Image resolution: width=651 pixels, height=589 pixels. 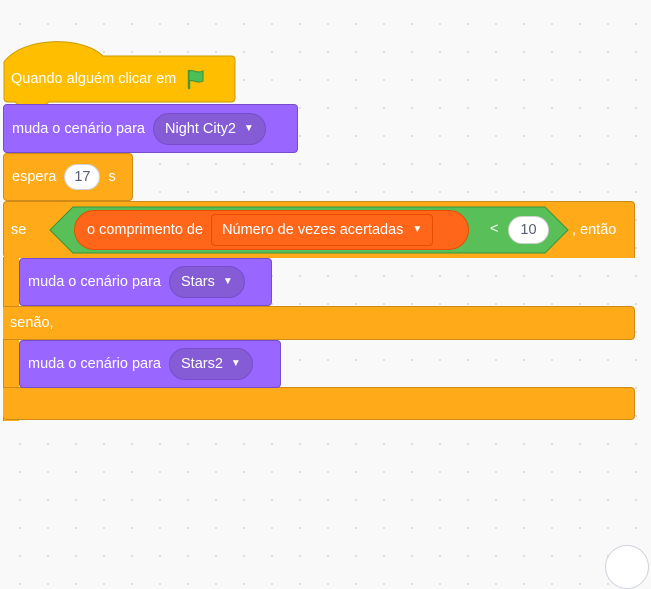 What do you see at coordinates (594, 230) in the screenshot?
I see `then-label: , então` at bounding box center [594, 230].